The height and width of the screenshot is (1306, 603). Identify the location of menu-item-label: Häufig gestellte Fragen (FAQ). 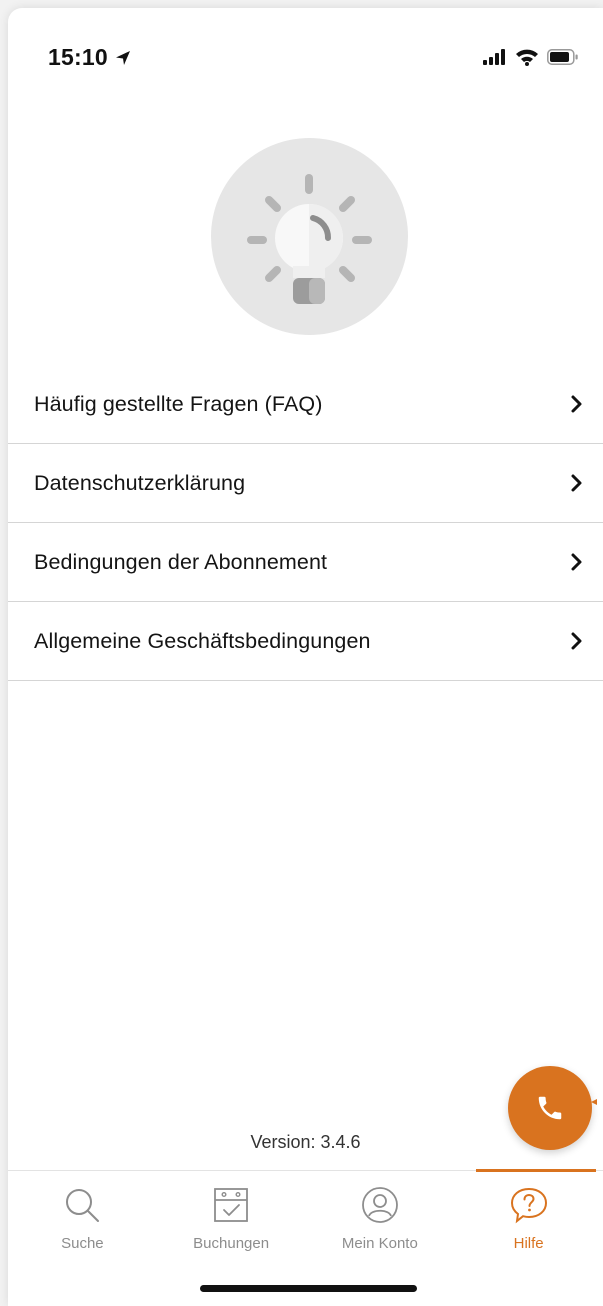
(178, 403).